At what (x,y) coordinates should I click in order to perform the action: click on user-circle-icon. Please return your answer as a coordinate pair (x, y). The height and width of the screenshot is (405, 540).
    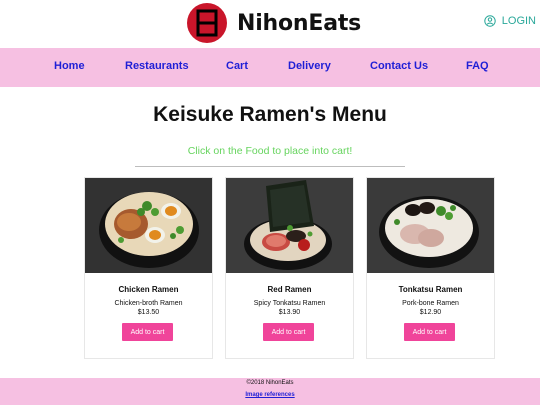
    Looking at the image, I should click on (490, 21).